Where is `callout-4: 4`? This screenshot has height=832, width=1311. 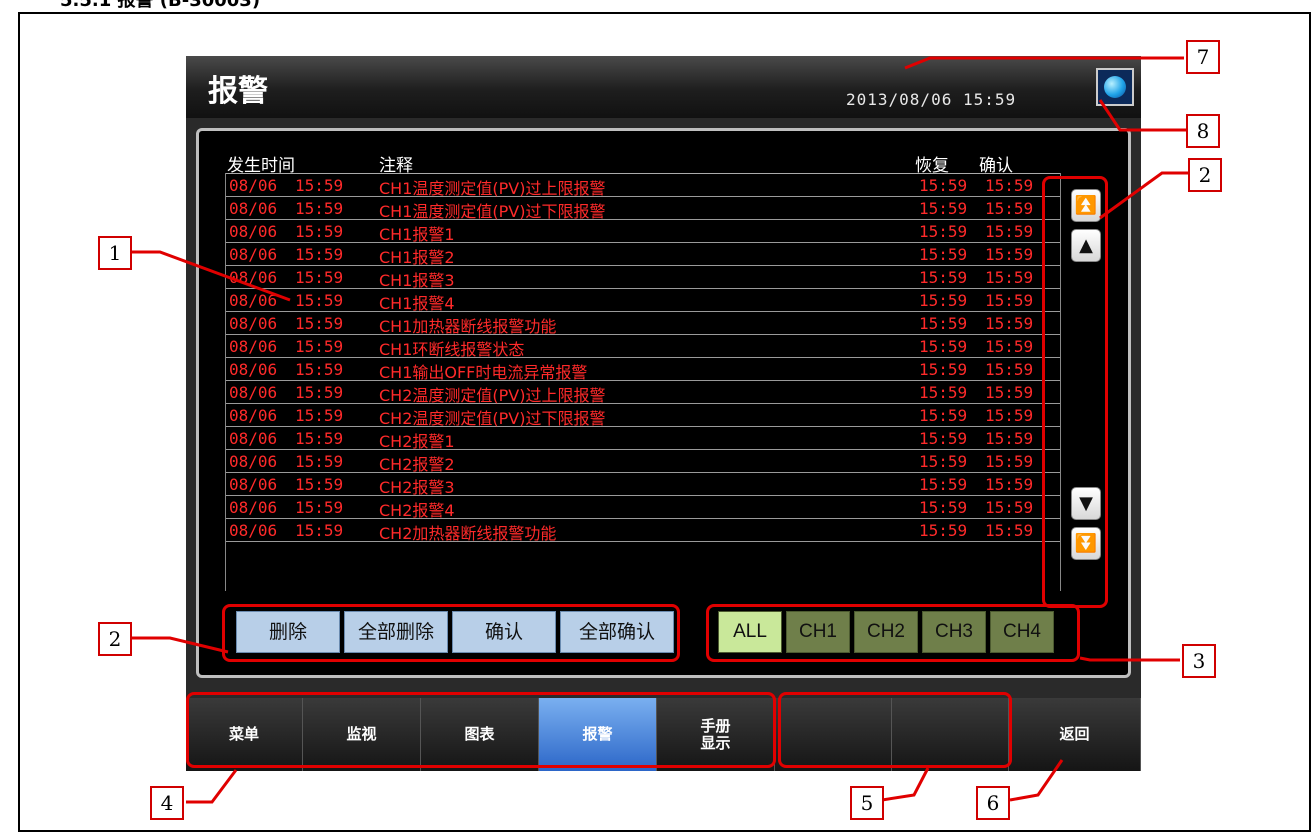 callout-4: 4 is located at coordinates (167, 803).